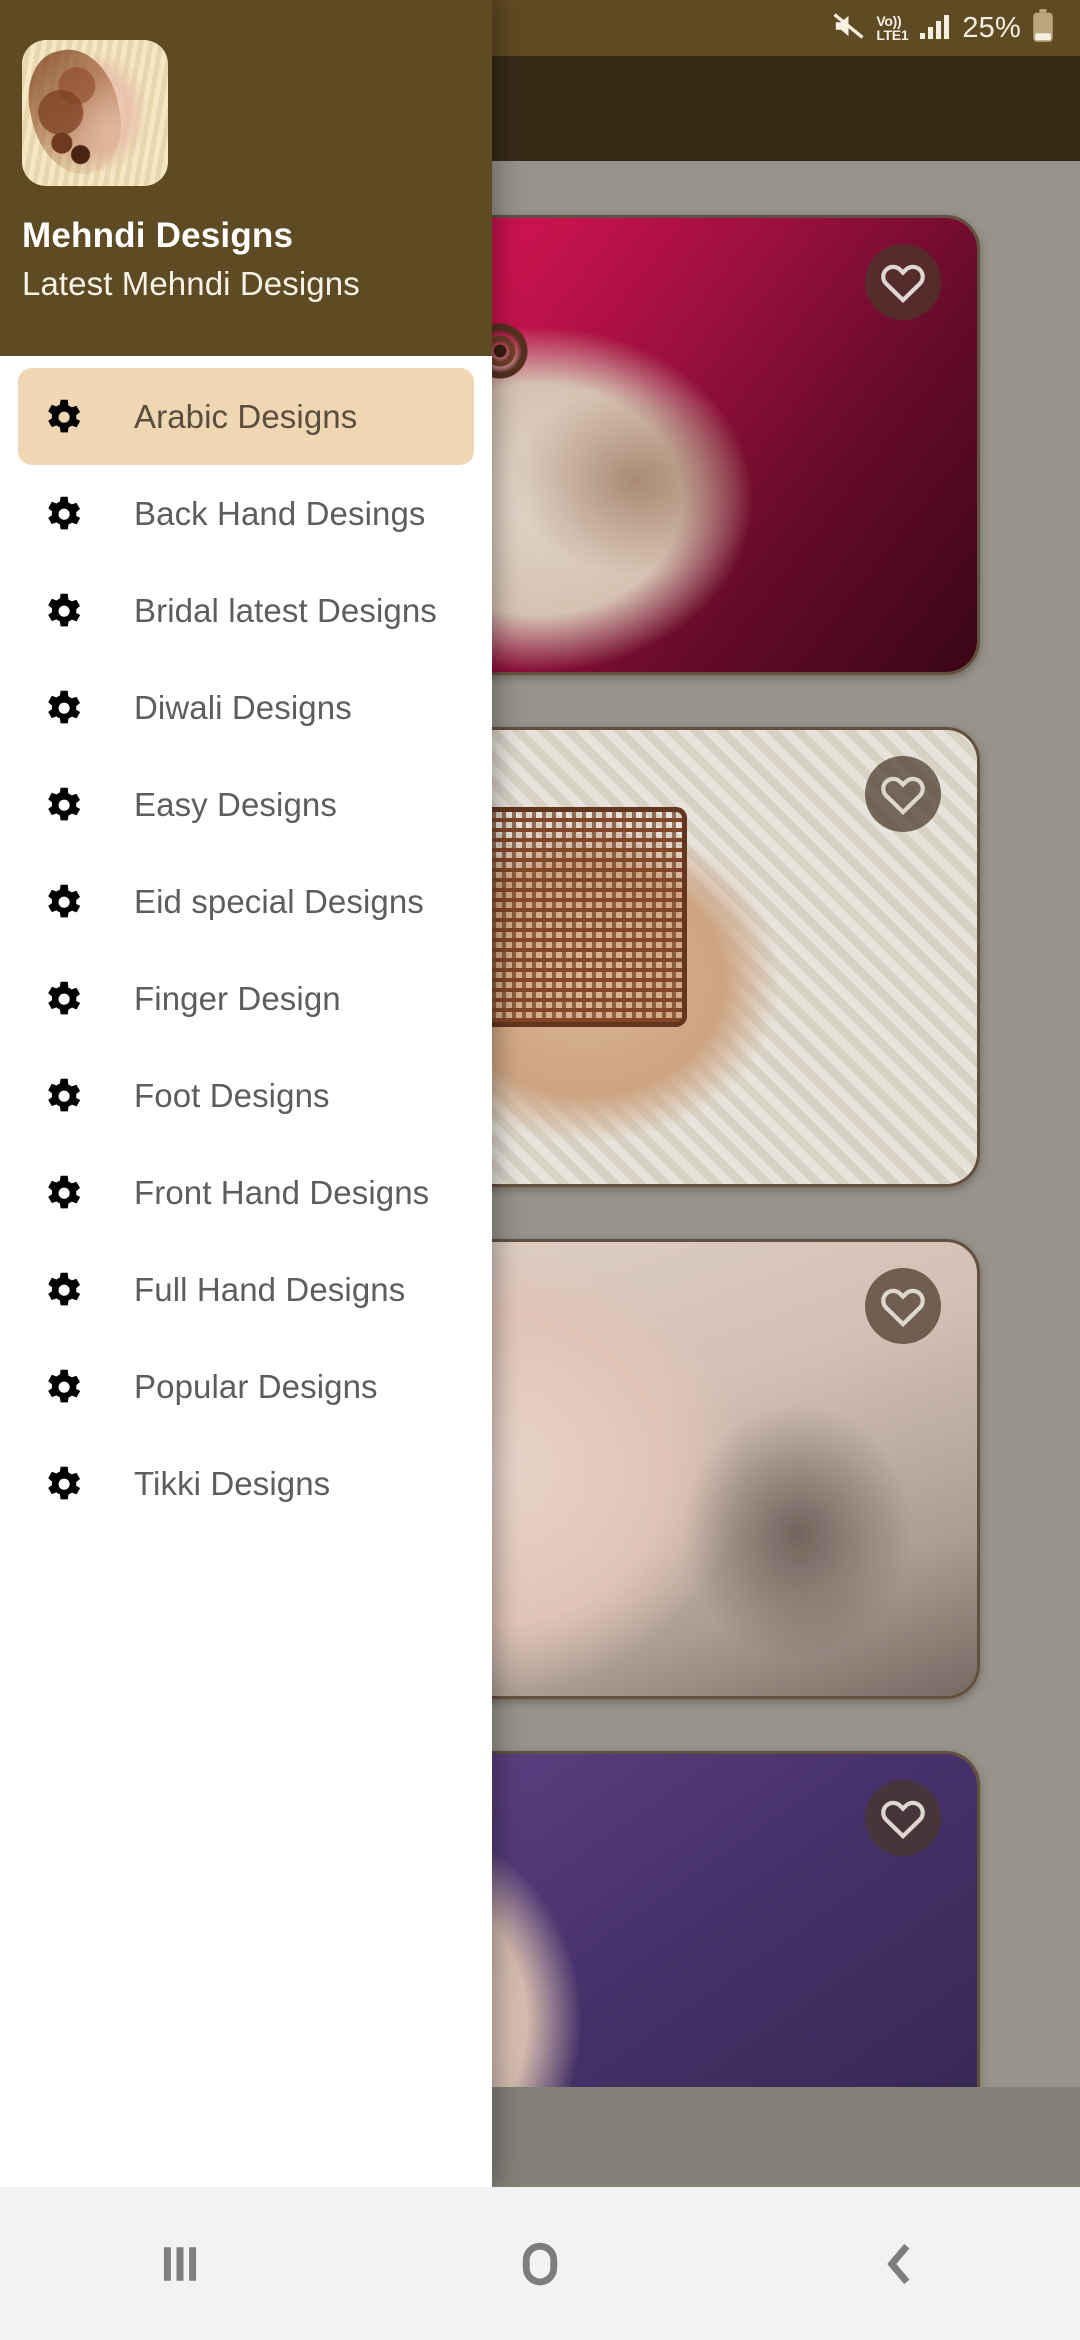  I want to click on drawer-item-label: Full Hand Designs, so click(270, 1289).